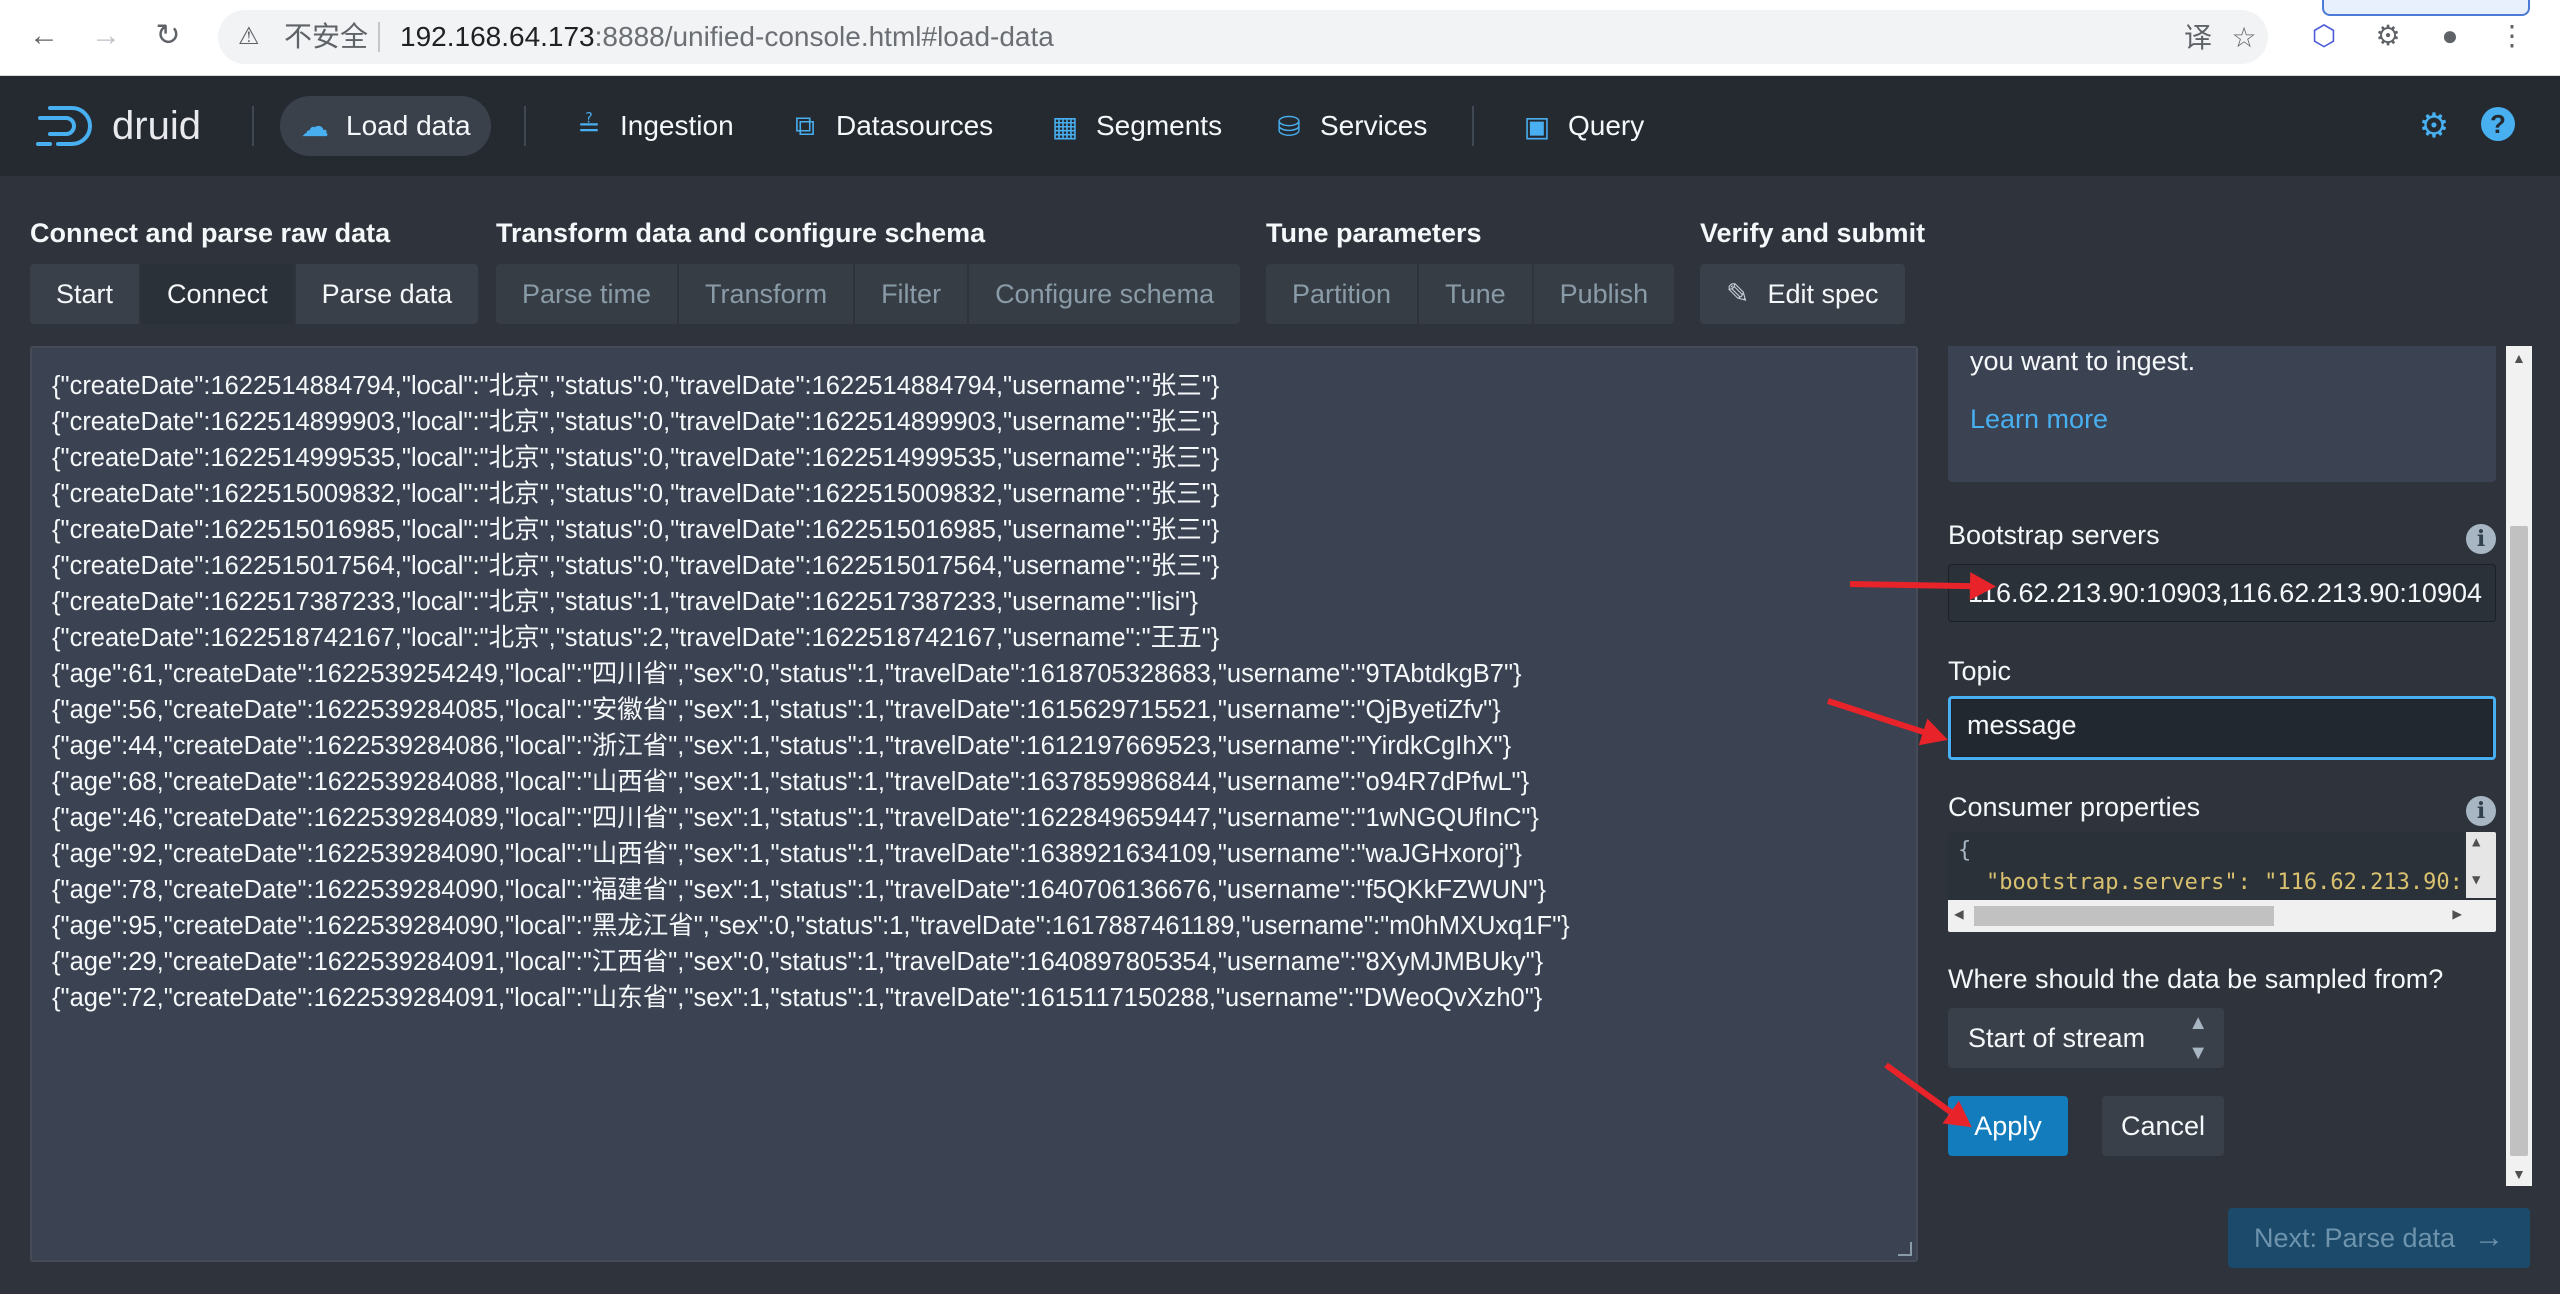  I want to click on step-group-connect: Start Connect Parse data, so click(254, 294).